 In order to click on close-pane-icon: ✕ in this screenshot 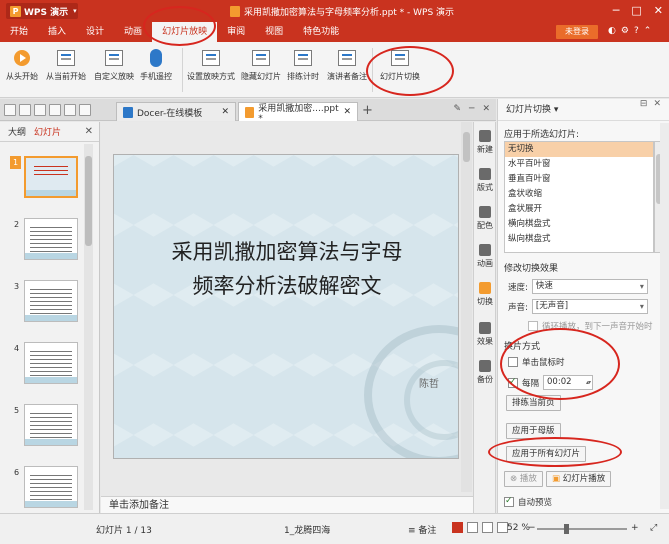, I will do `click(657, 104)`.